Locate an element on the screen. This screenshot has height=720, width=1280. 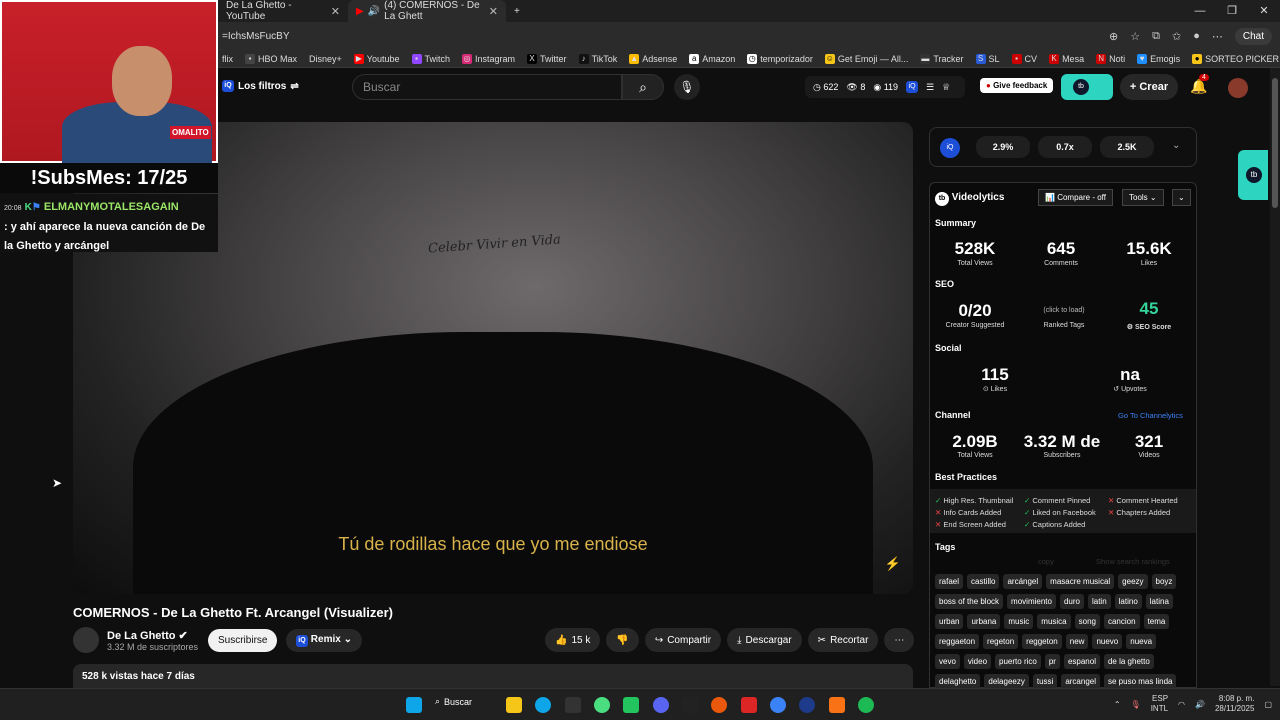
spotify-icon is located at coordinates (866, 705).